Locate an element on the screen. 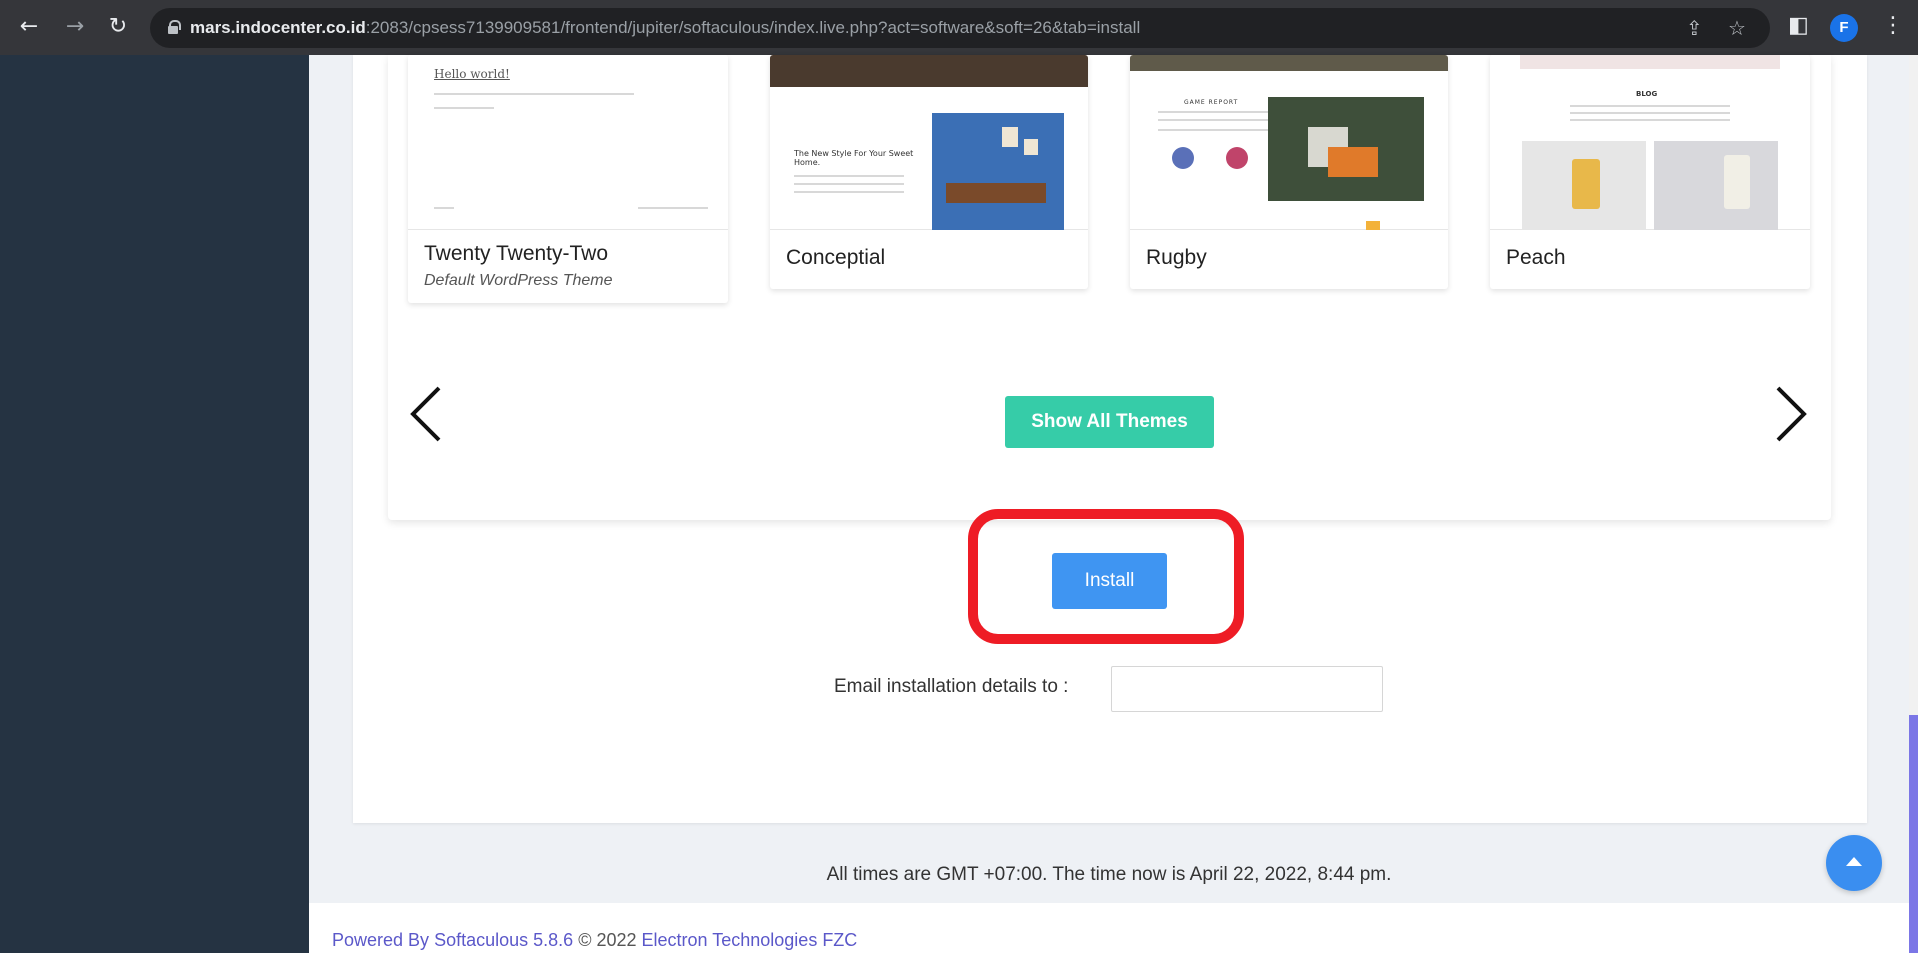 The height and width of the screenshot is (953, 1918). company-link: Electron Technologies FZC is located at coordinates (750, 940).